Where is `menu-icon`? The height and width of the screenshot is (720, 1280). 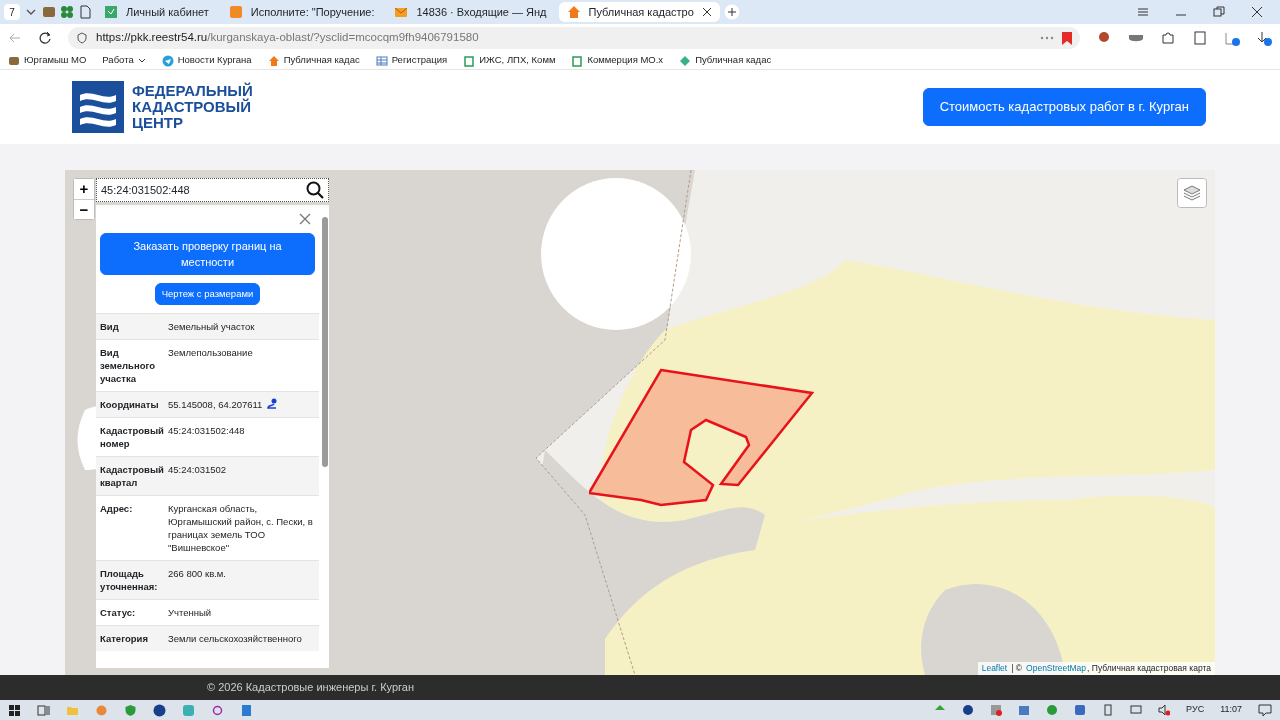 menu-icon is located at coordinates (1143, 12).